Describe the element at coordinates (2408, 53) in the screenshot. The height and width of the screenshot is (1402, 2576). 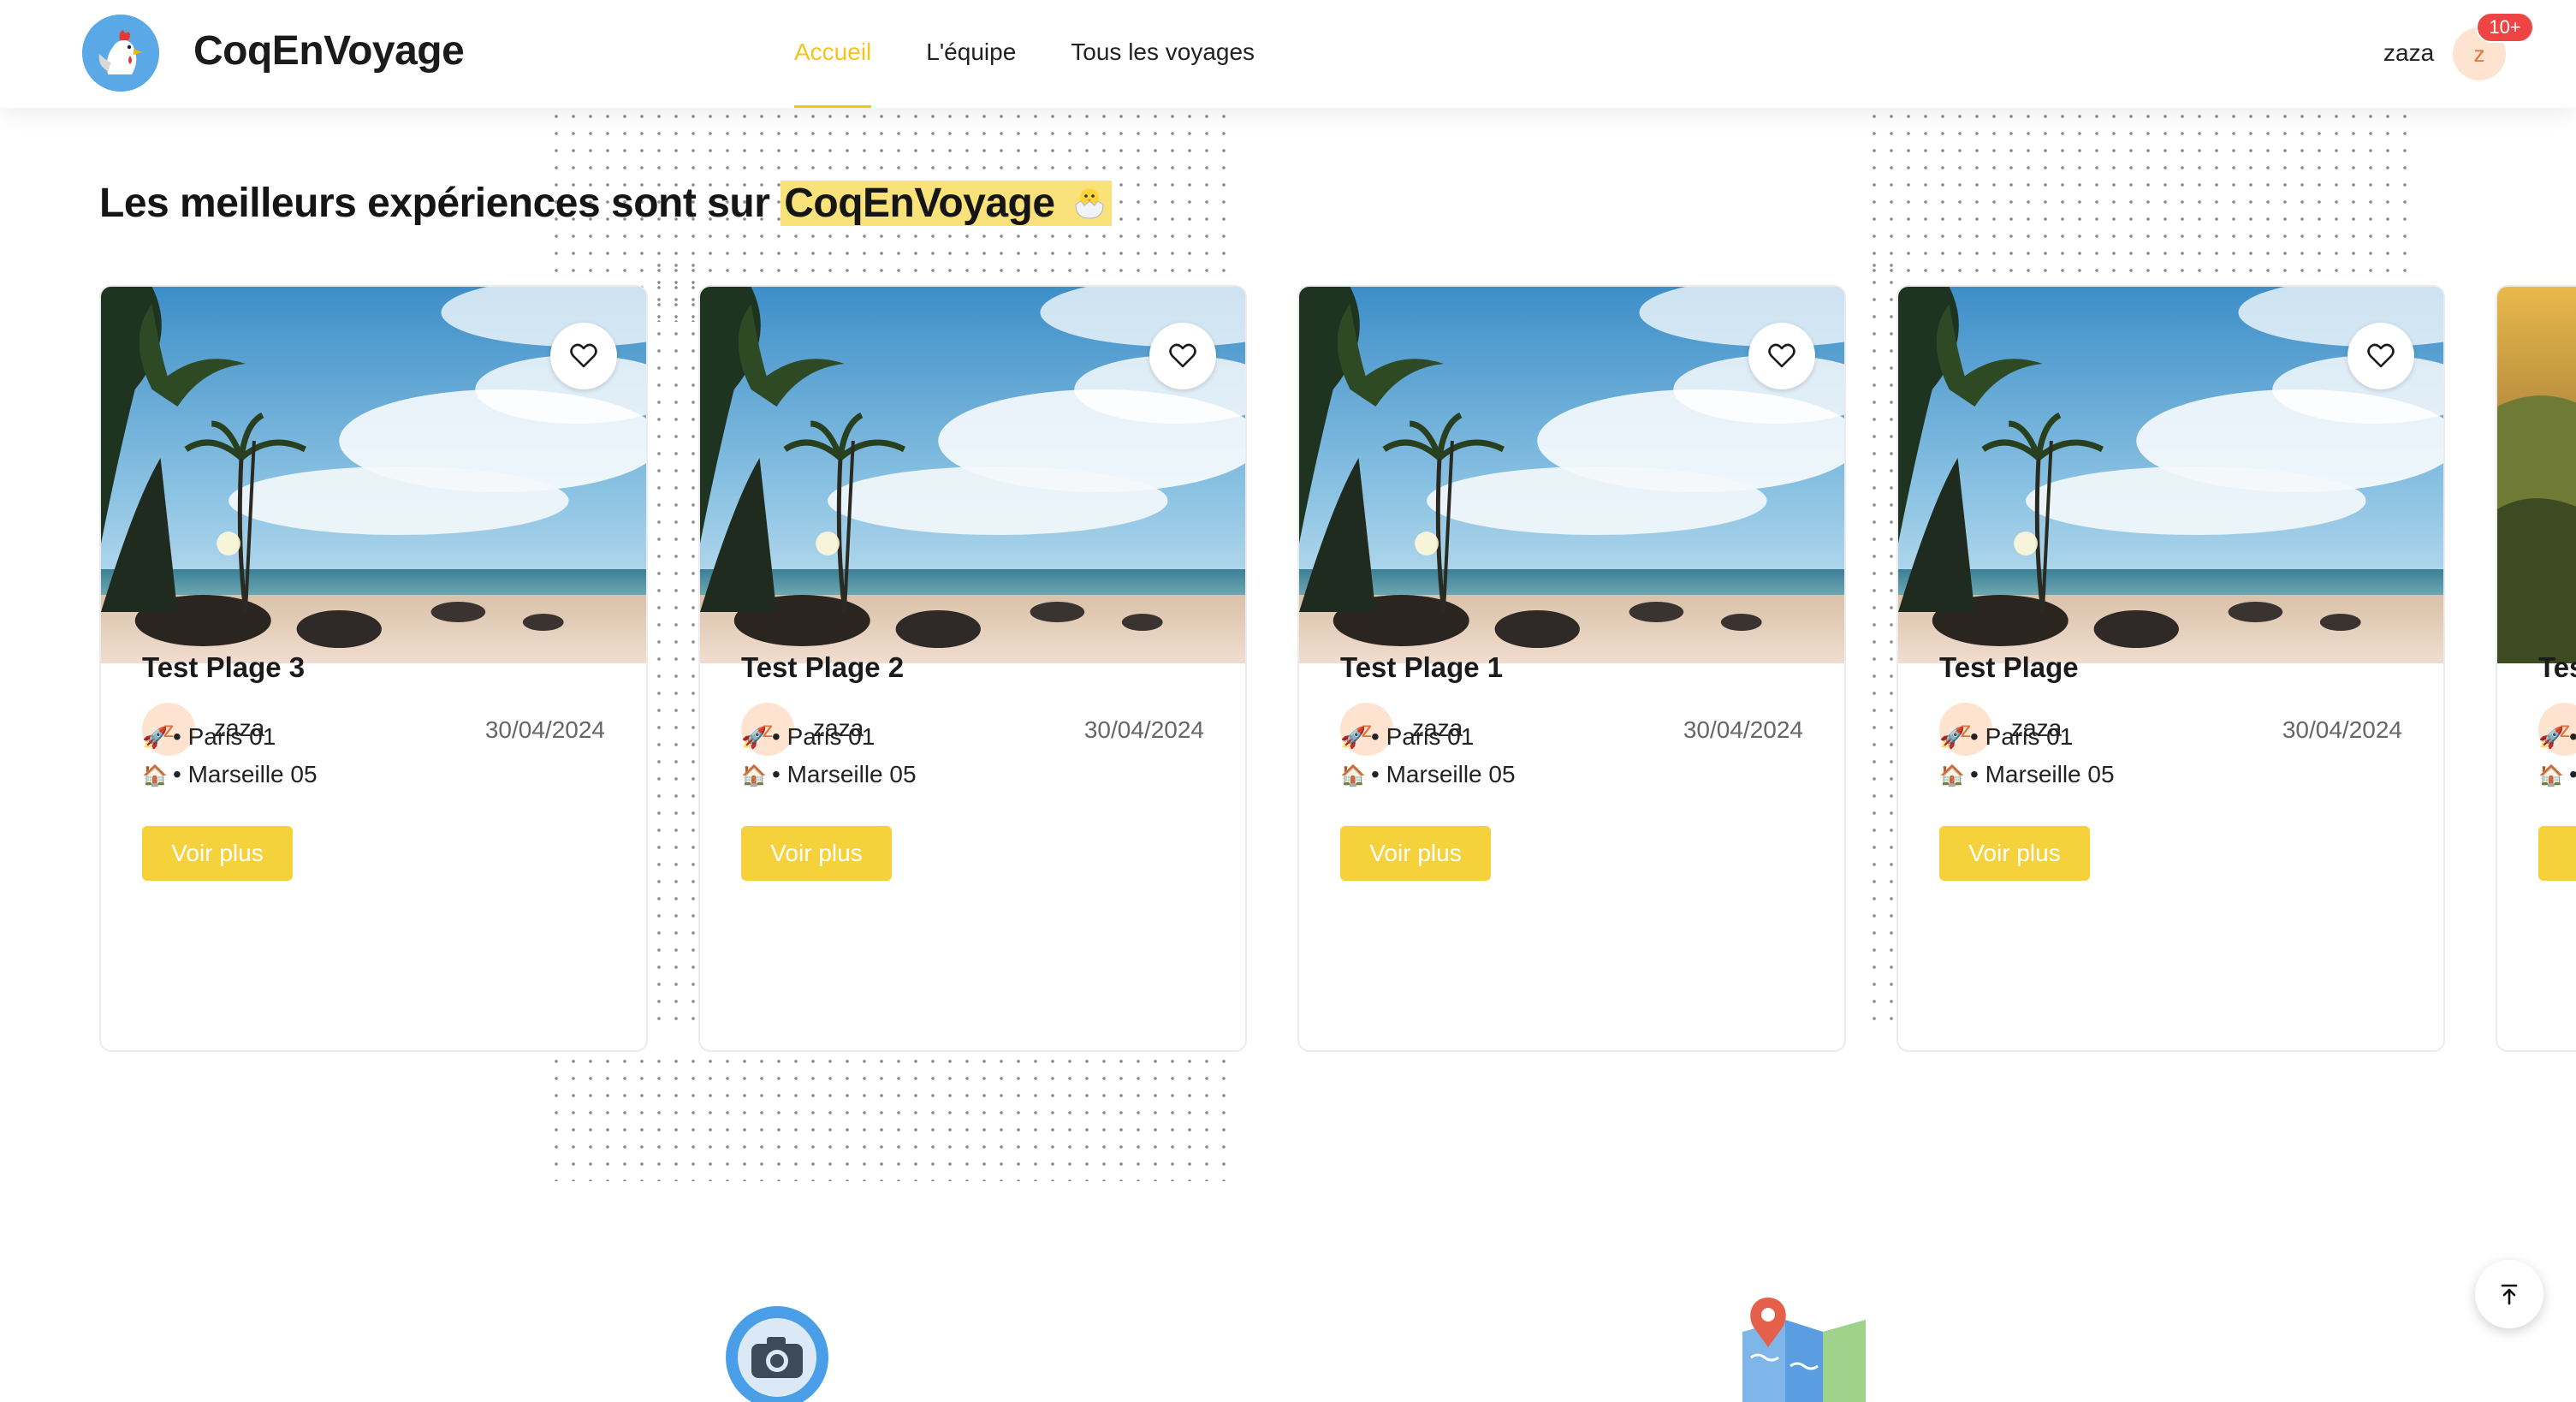
I see `user-name: zaza` at that location.